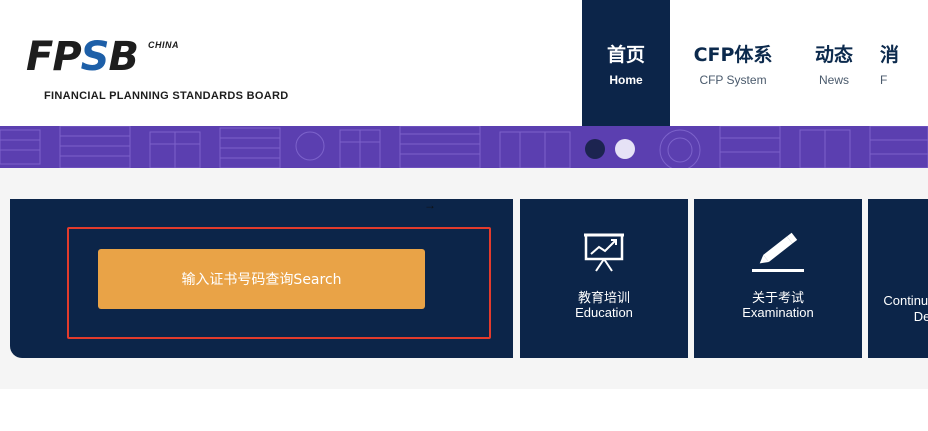 The image size is (928, 431). I want to click on tile-label-cn: 教育培训, so click(603, 298).